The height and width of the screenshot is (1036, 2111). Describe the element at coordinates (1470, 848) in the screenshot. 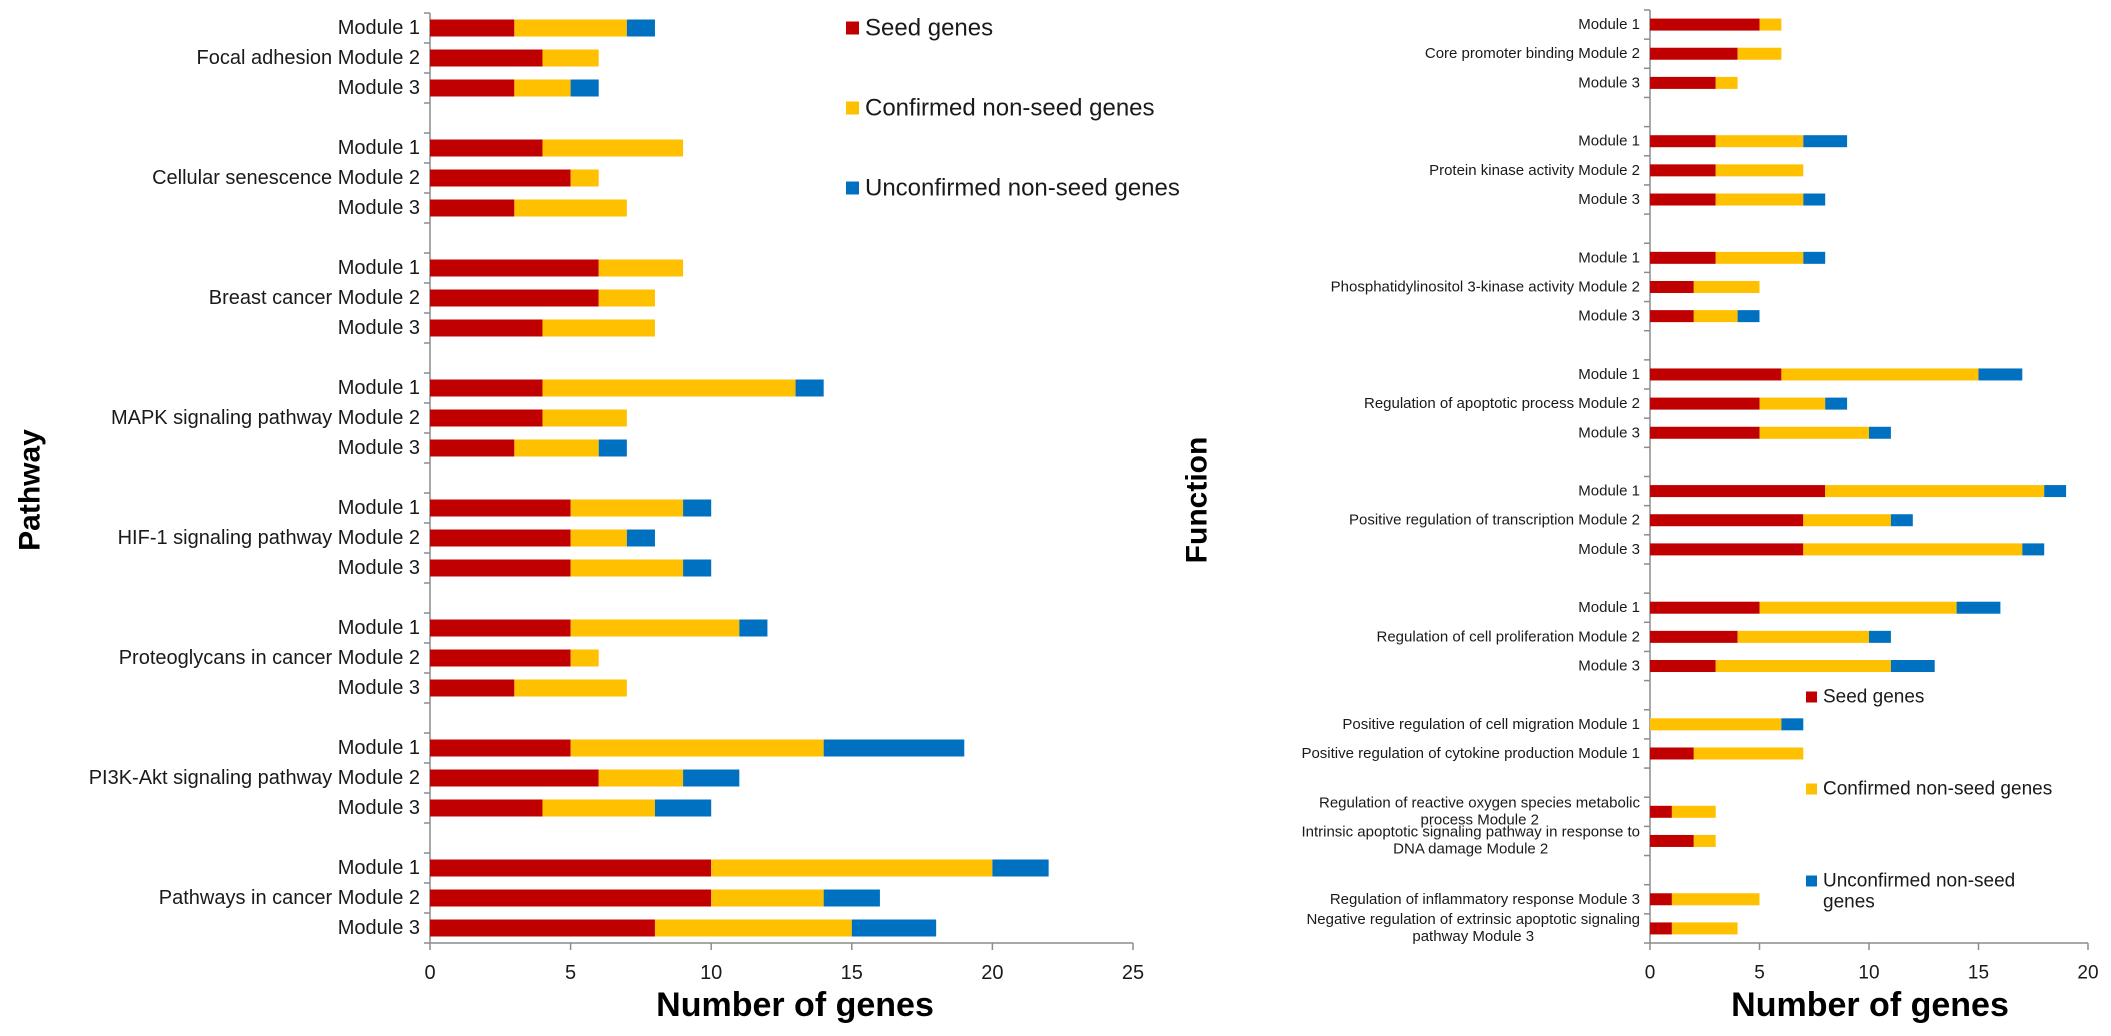

I see `category-label-line2: DNA damage Module 2` at that location.